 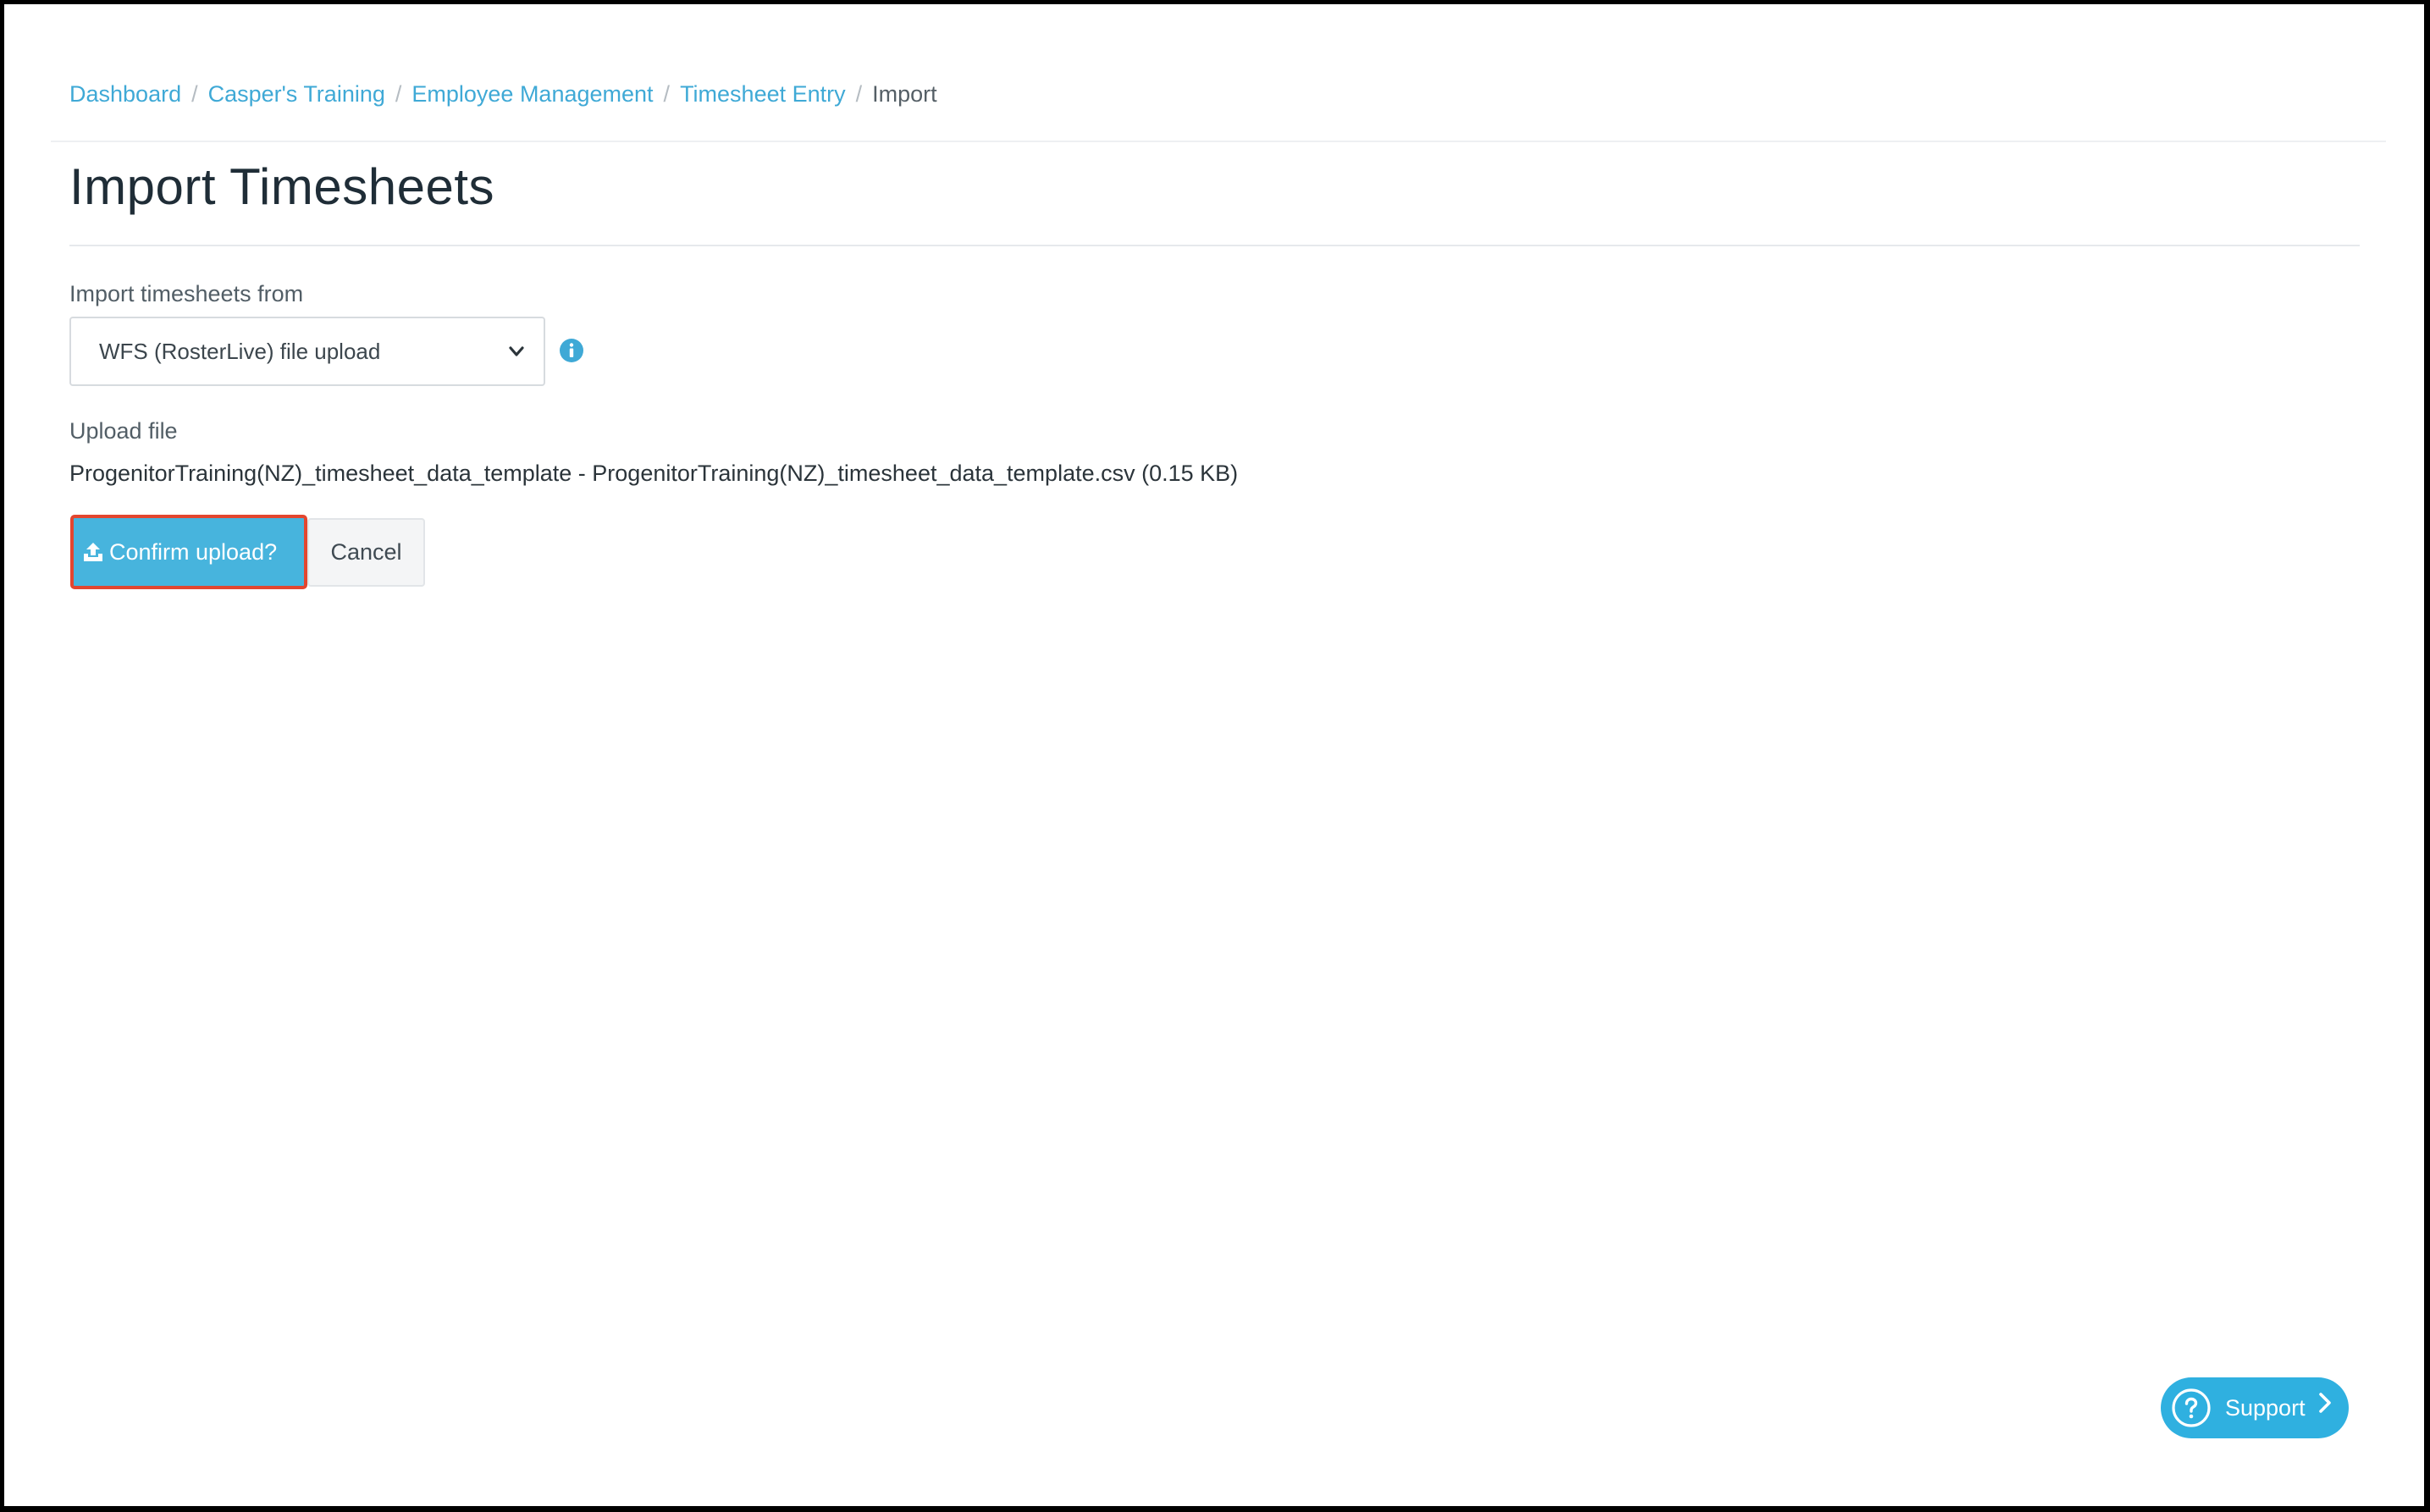 I want to click on page-title: Import Timesheets, so click(x=282, y=186).